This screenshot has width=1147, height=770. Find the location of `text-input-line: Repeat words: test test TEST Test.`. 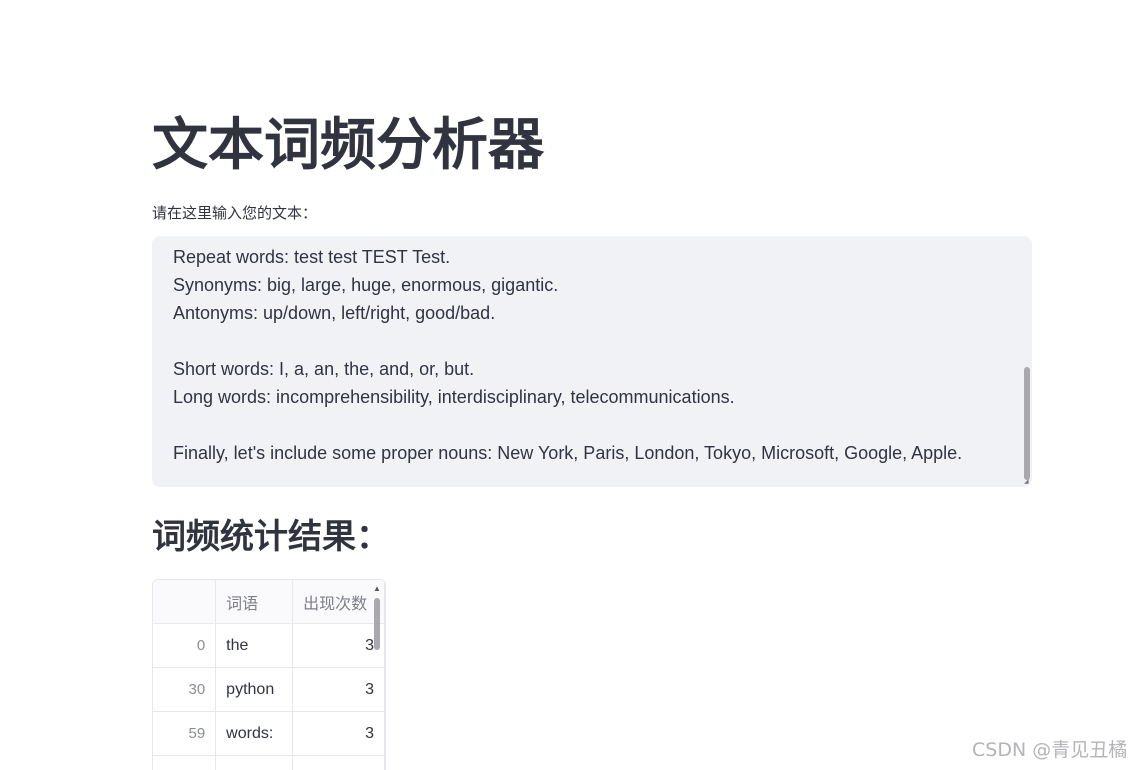

text-input-line: Repeat words: test test TEST Test. is located at coordinates (312, 257).